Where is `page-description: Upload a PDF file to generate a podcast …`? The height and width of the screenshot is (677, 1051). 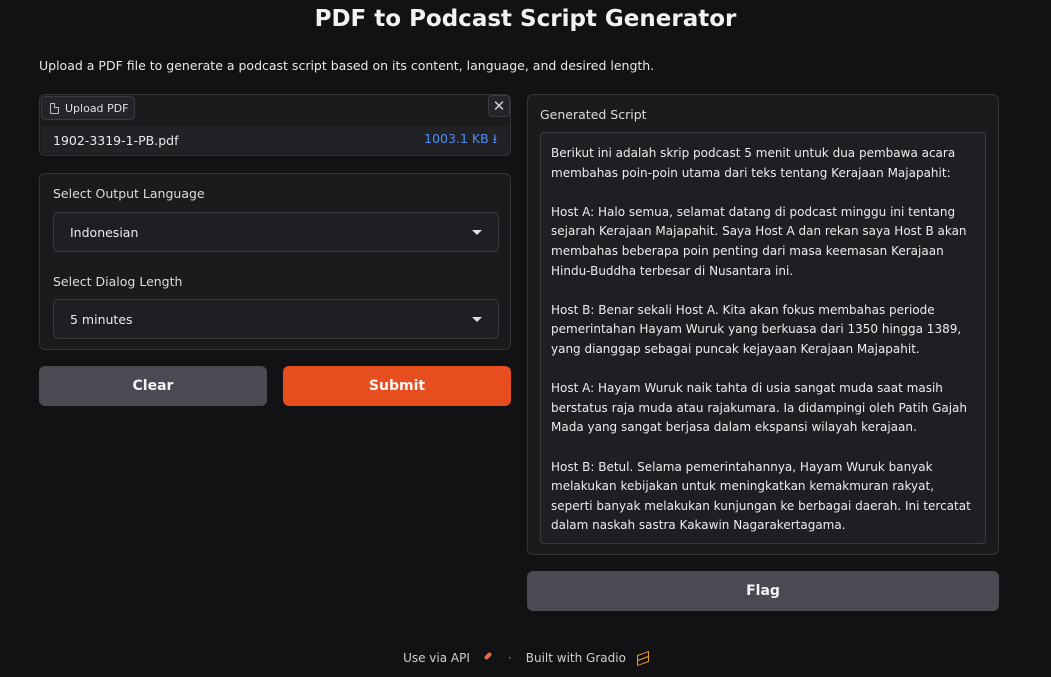 page-description: Upload a PDF file to generate a podcast … is located at coordinates (347, 65).